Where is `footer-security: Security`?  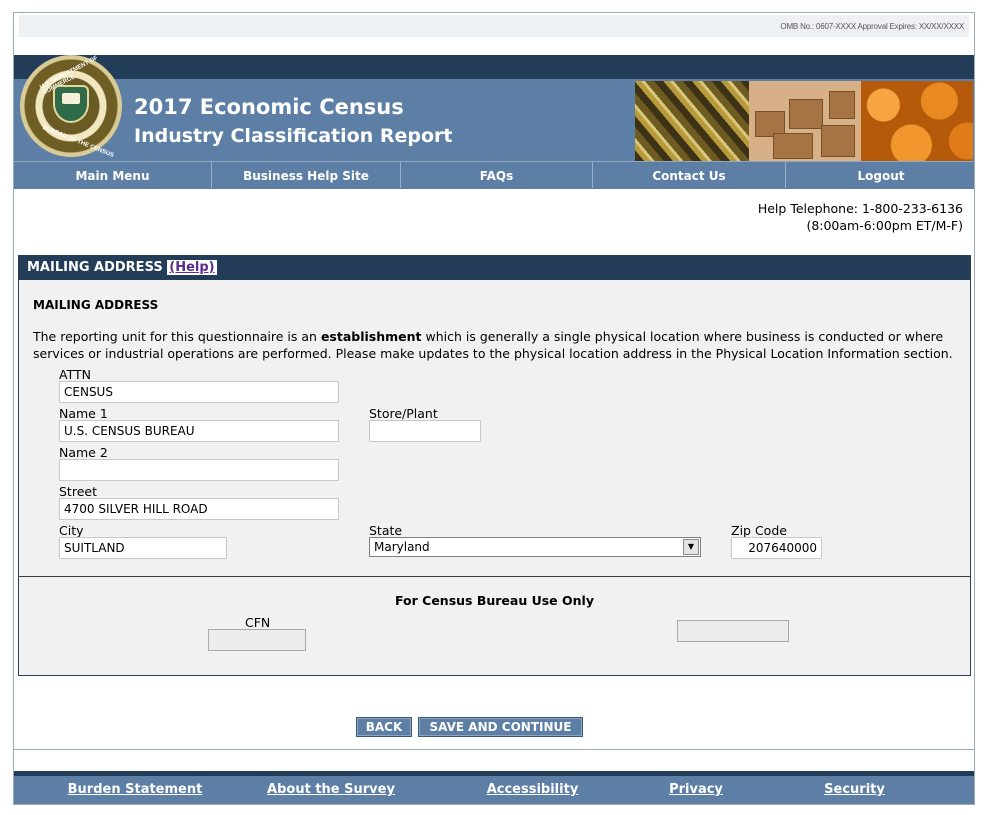
footer-security: Security is located at coordinates (853, 786).